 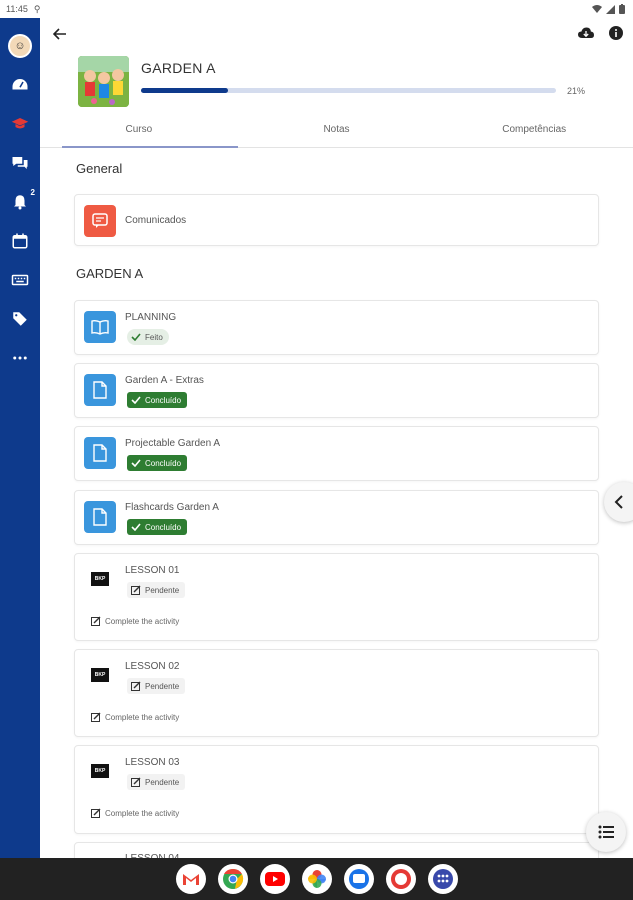 I want to click on cloud-download-button, so click(x=586, y=33).